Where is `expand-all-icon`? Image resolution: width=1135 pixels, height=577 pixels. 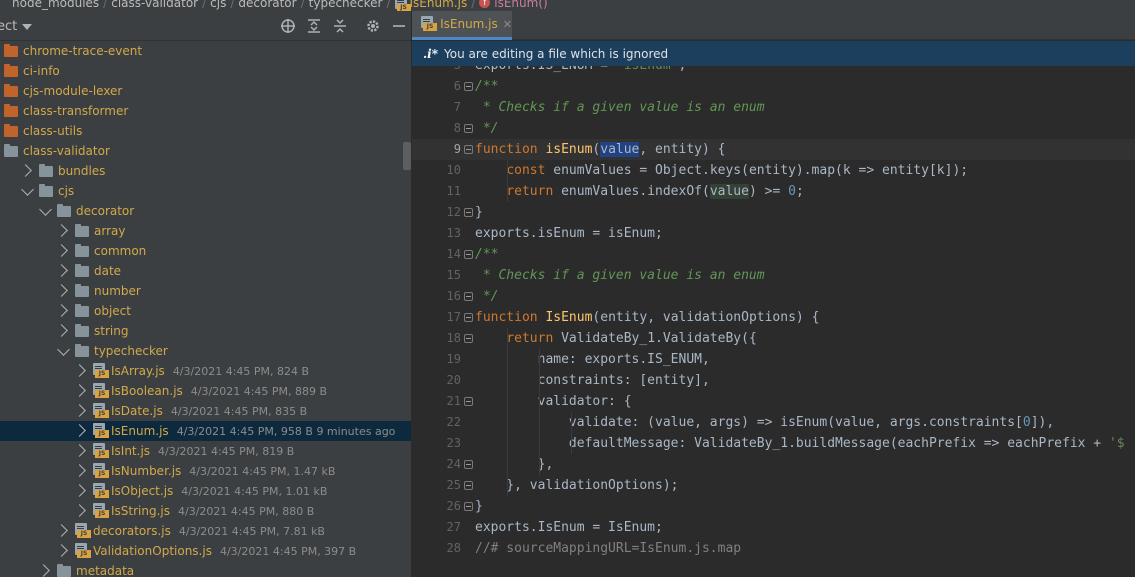
expand-all-icon is located at coordinates (314, 26).